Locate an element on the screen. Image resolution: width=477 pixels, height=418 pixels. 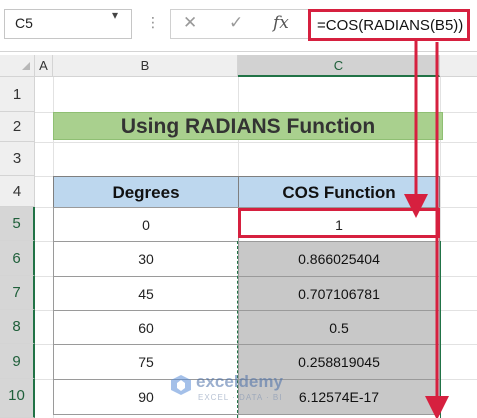
watermark-name: exceldemy is located at coordinates (239, 381).